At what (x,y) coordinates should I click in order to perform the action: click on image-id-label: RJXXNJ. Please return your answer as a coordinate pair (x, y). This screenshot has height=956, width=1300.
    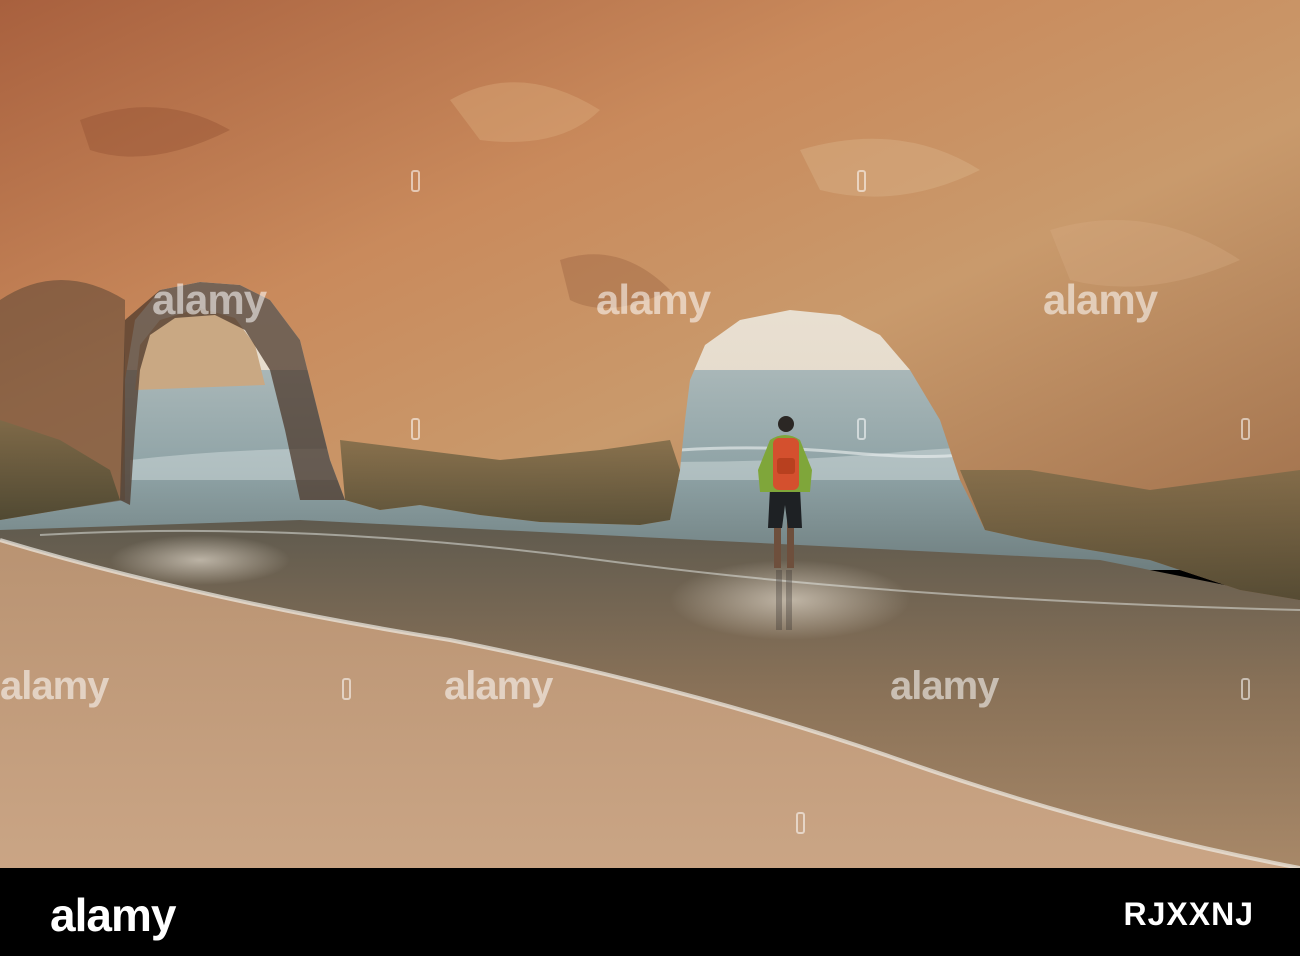
    Looking at the image, I should click on (1188, 914).